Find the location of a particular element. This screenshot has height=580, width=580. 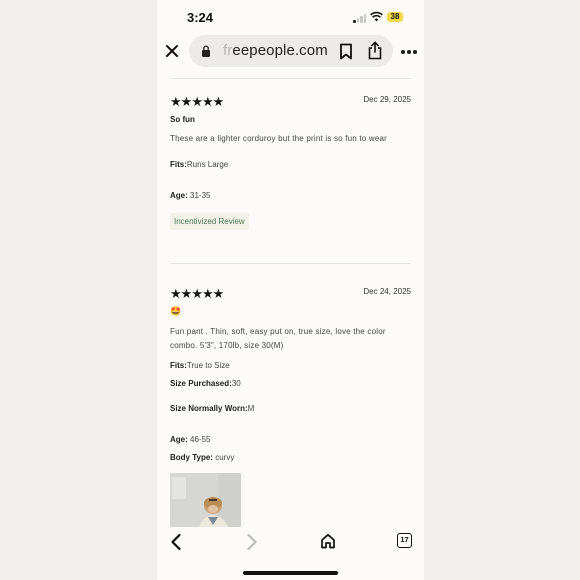

review-date: Dec 29, 2025 is located at coordinates (387, 99).